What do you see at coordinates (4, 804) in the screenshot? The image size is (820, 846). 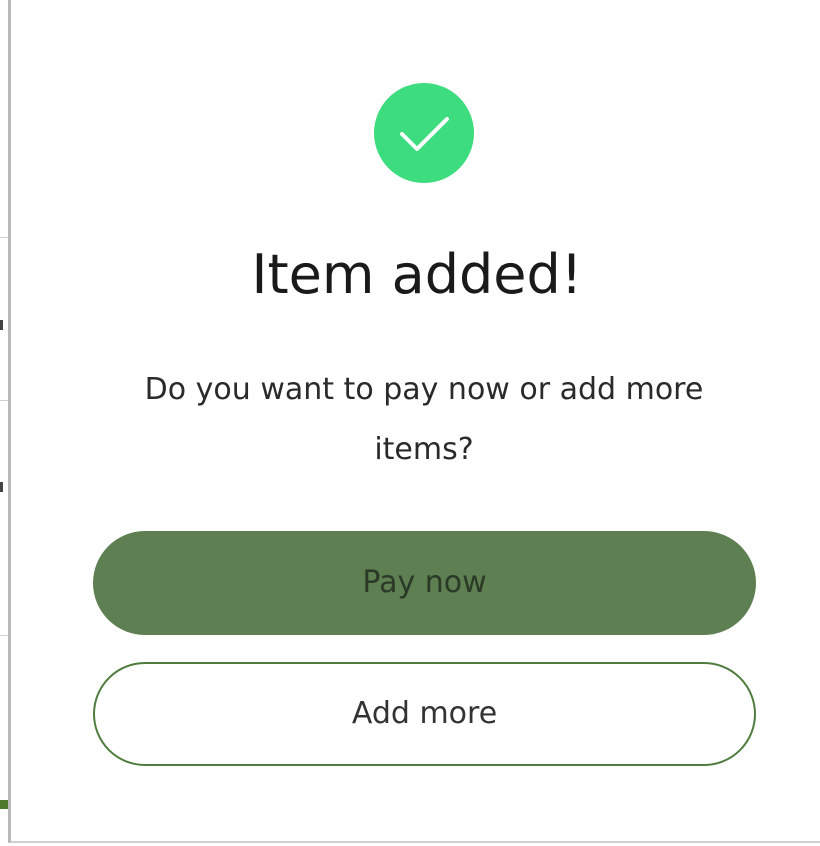 I see `background-accent` at bounding box center [4, 804].